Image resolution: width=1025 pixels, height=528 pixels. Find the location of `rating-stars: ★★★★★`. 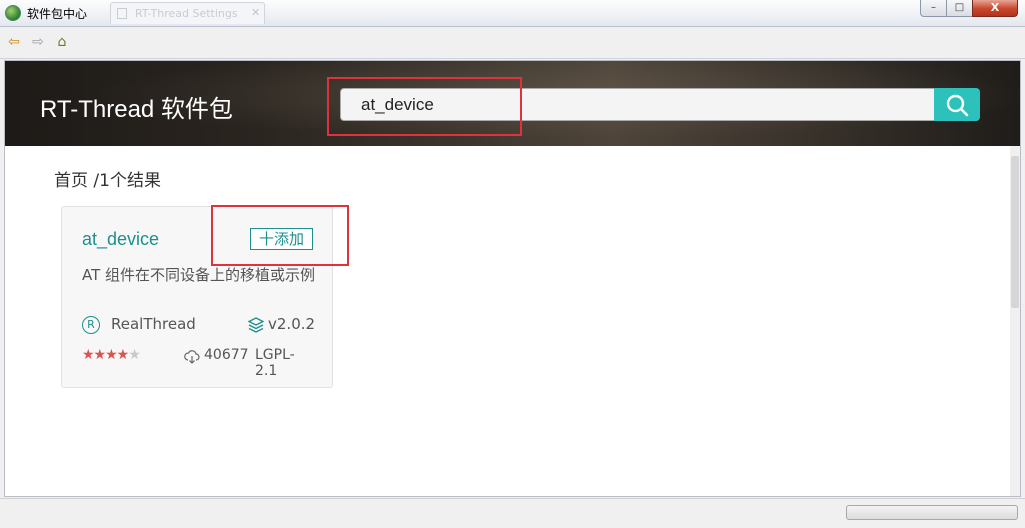

rating-stars: ★★★★★ is located at coordinates (111, 355).